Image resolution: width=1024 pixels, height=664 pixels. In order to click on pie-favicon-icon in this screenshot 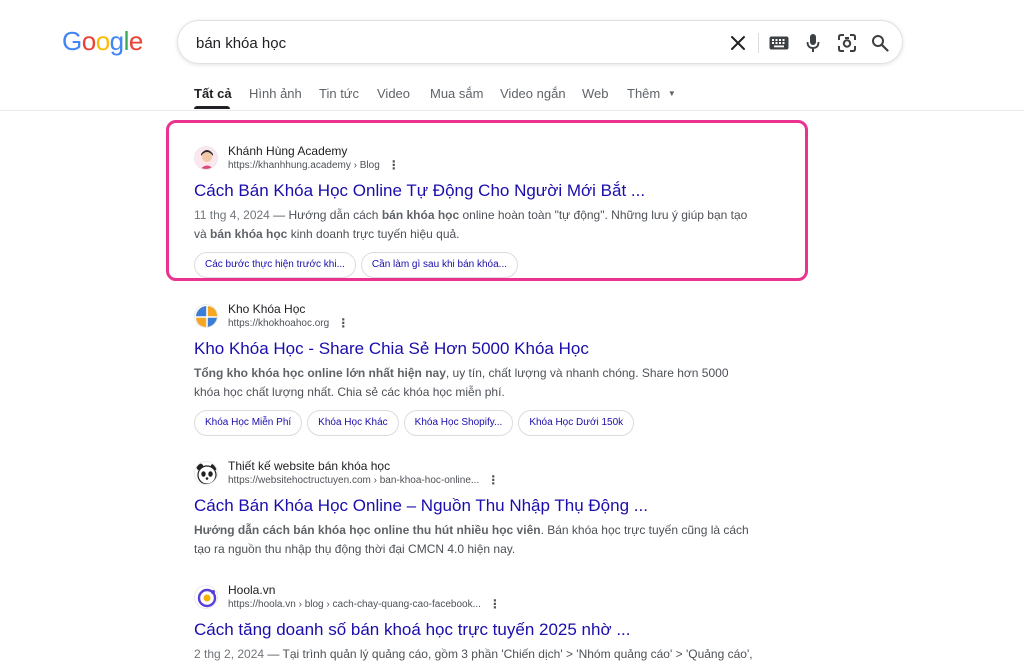, I will do `click(206, 316)`.